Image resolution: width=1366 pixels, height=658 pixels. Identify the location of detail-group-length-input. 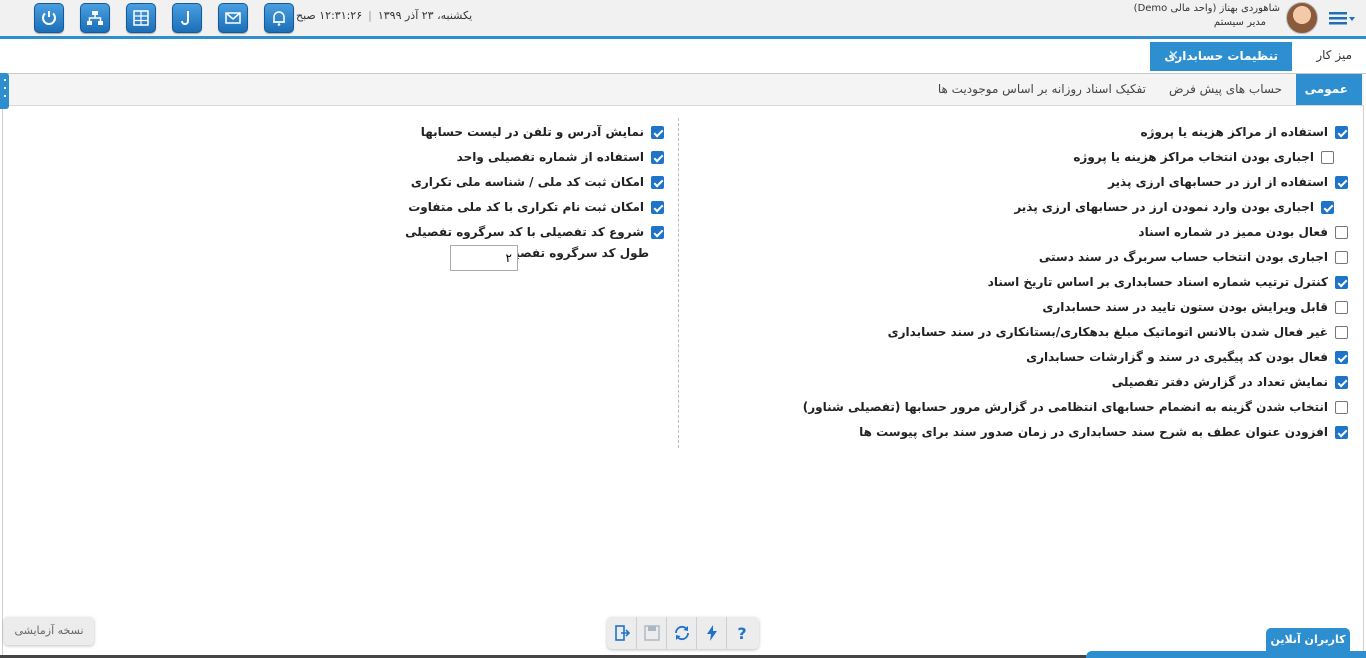
(484, 258).